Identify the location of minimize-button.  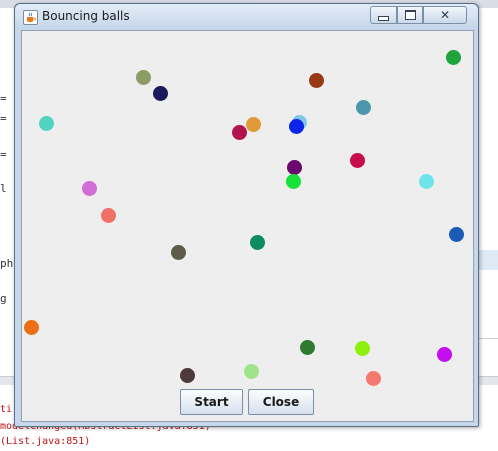
(383, 15).